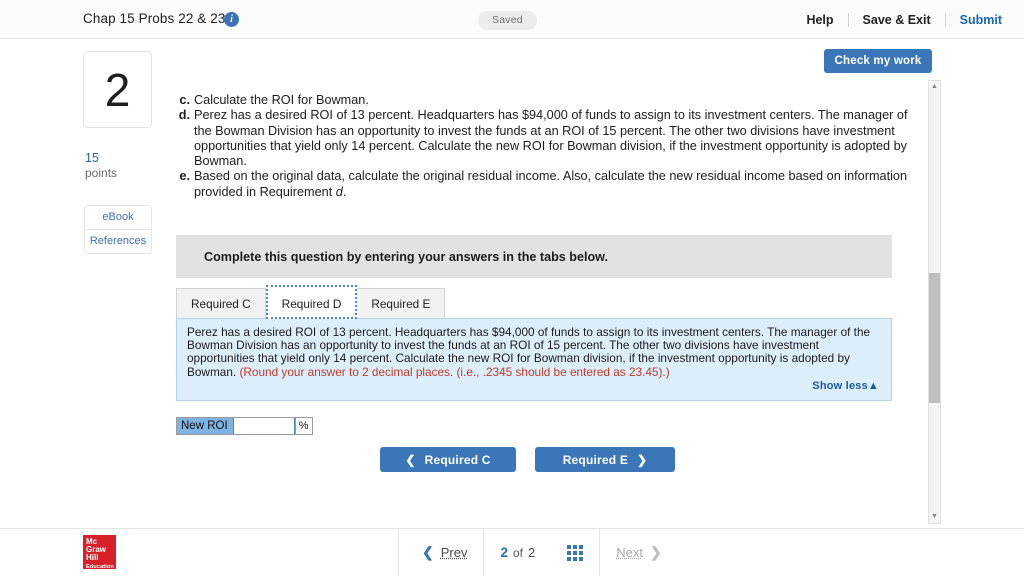 This screenshot has width=1024, height=576. I want to click on answer-input-row: New ROI %, so click(244, 426).